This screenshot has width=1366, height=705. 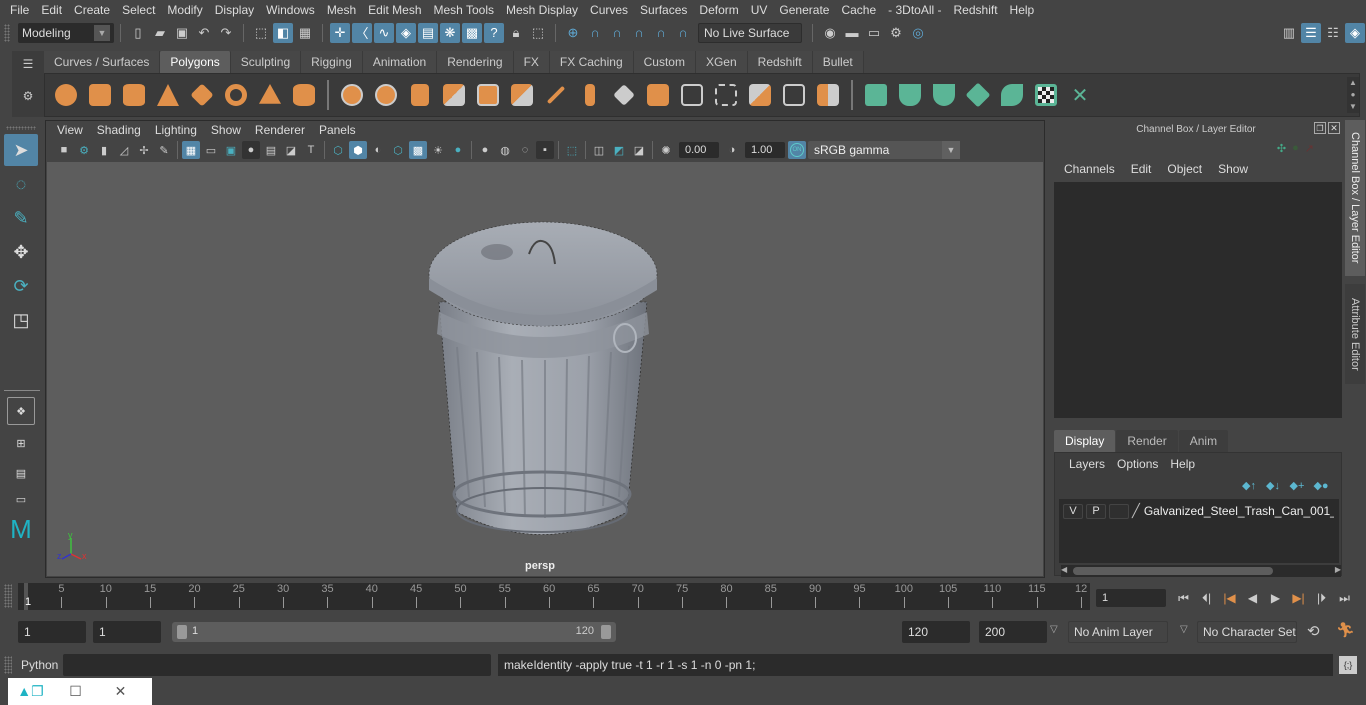 What do you see at coordinates (1141, 169) in the screenshot?
I see `cb-menu-edit: Edit` at bounding box center [1141, 169].